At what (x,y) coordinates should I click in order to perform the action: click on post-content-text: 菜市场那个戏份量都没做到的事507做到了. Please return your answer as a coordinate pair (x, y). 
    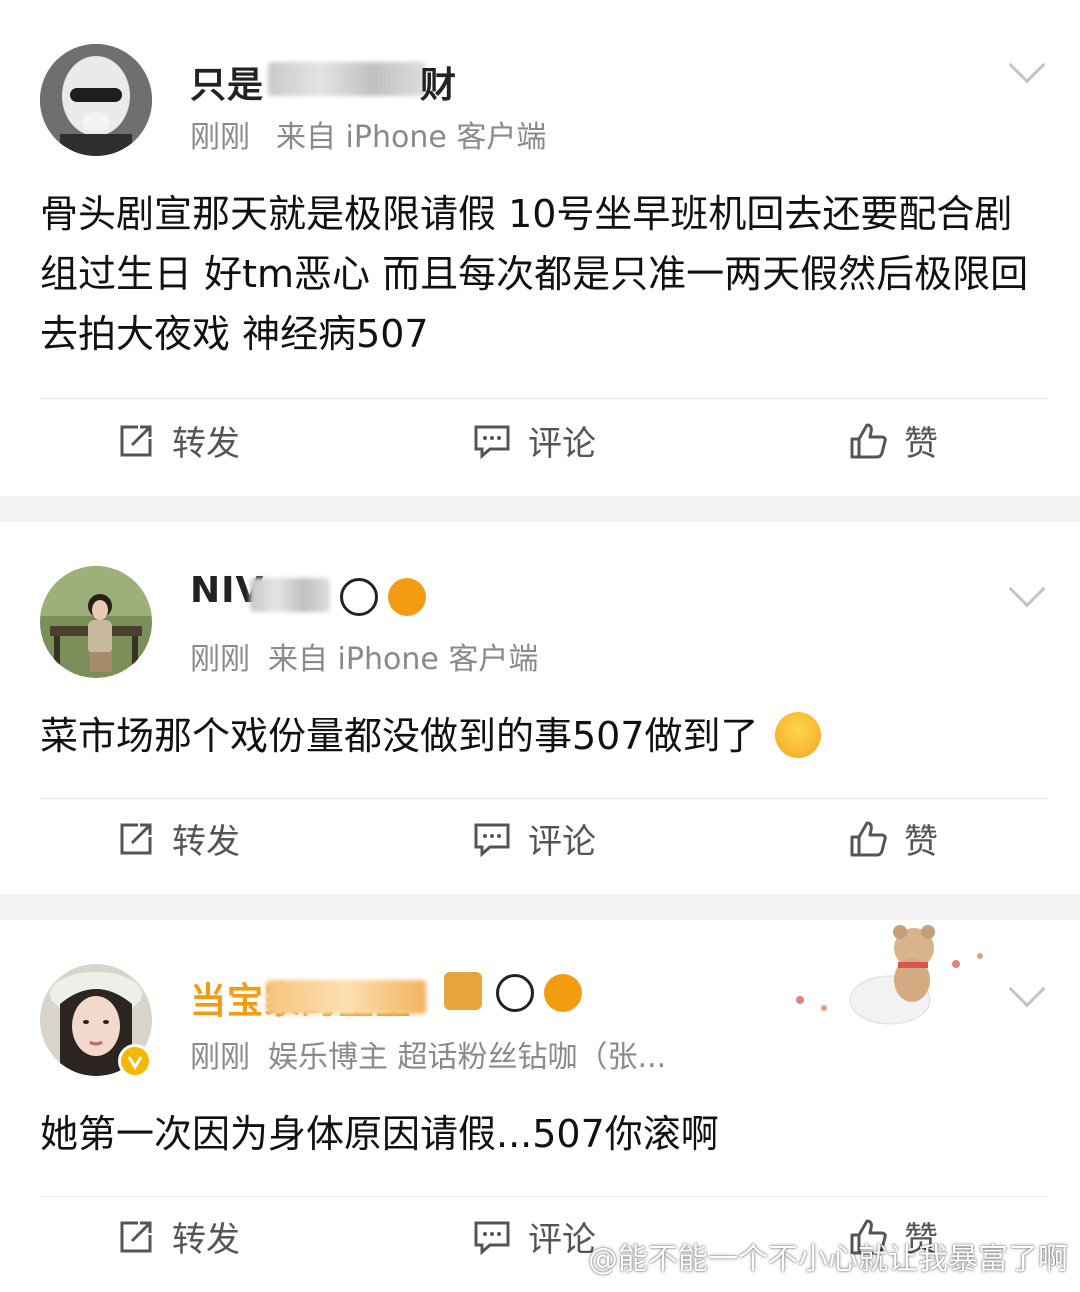
    Looking at the image, I should click on (399, 736).